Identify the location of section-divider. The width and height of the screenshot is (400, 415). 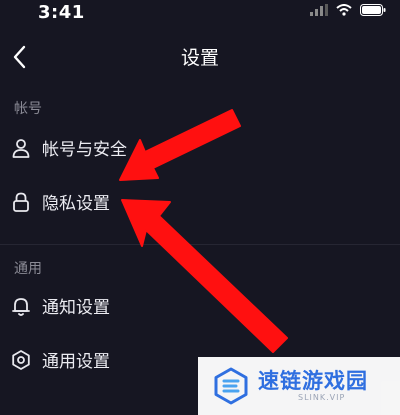
(200, 244).